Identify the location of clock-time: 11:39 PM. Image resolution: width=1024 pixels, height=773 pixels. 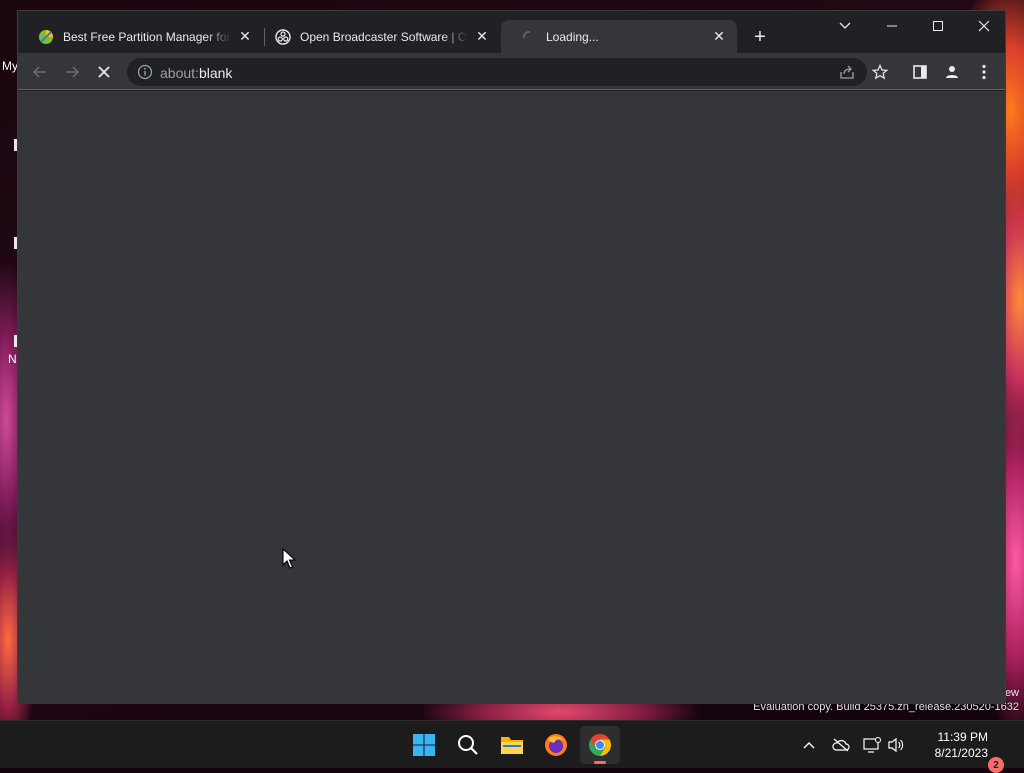
(962, 737).